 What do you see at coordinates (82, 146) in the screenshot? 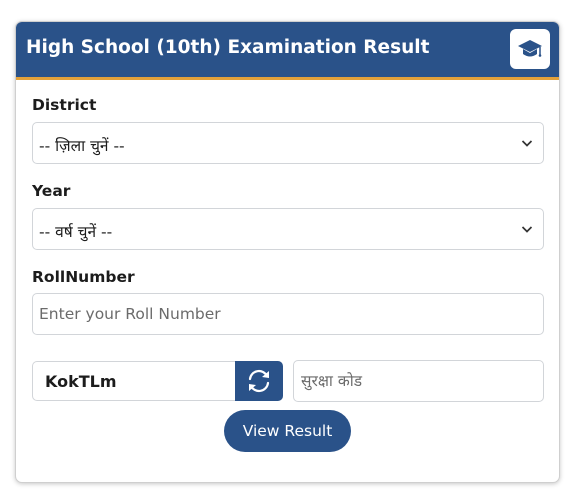
I see `district-select-value: -- ज़िला चुनें --` at bounding box center [82, 146].